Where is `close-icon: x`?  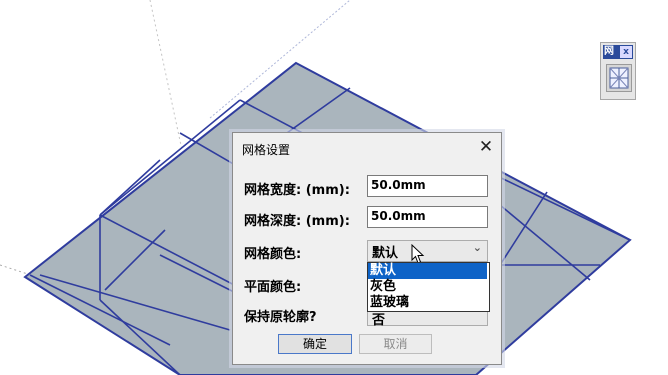 close-icon: x is located at coordinates (626, 52).